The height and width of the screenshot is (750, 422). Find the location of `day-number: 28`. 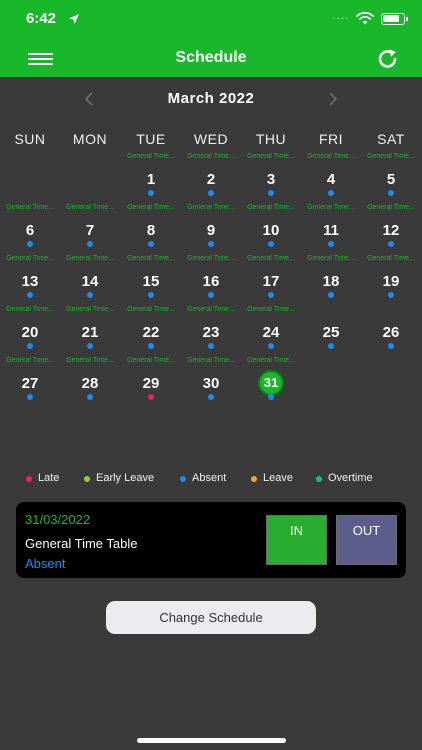

day-number: 28 is located at coordinates (90, 383).